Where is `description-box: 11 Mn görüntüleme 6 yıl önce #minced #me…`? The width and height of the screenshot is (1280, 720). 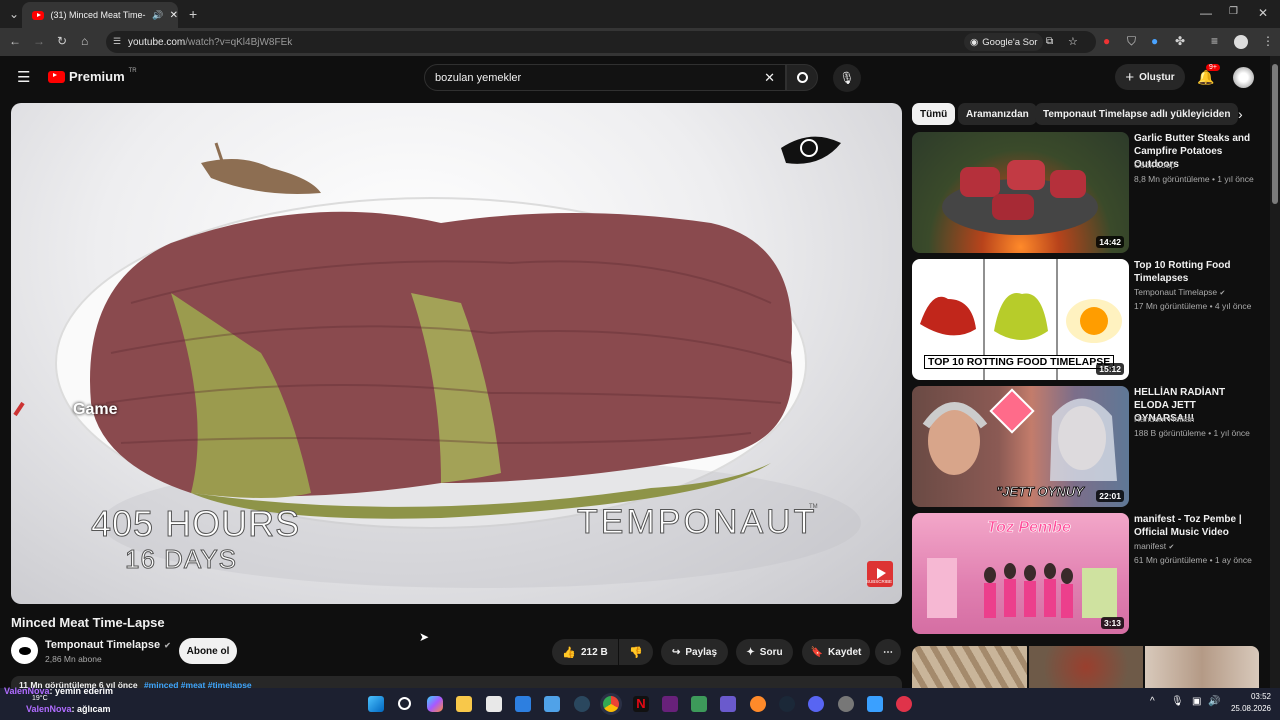 description-box: 11 Mn görüntüleme 6 yıl önce #minced #me… is located at coordinates (456, 682).